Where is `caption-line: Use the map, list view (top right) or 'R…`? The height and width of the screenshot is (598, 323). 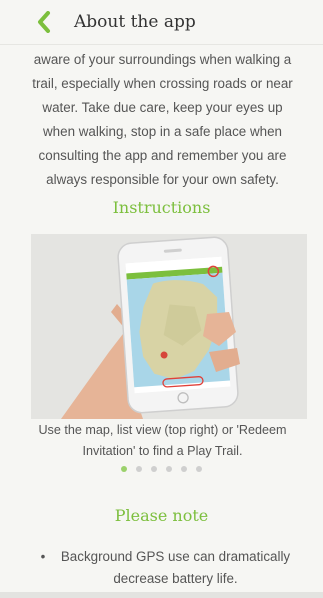
caption-line: Use the map, list view (top right) or 'R… is located at coordinates (162, 430).